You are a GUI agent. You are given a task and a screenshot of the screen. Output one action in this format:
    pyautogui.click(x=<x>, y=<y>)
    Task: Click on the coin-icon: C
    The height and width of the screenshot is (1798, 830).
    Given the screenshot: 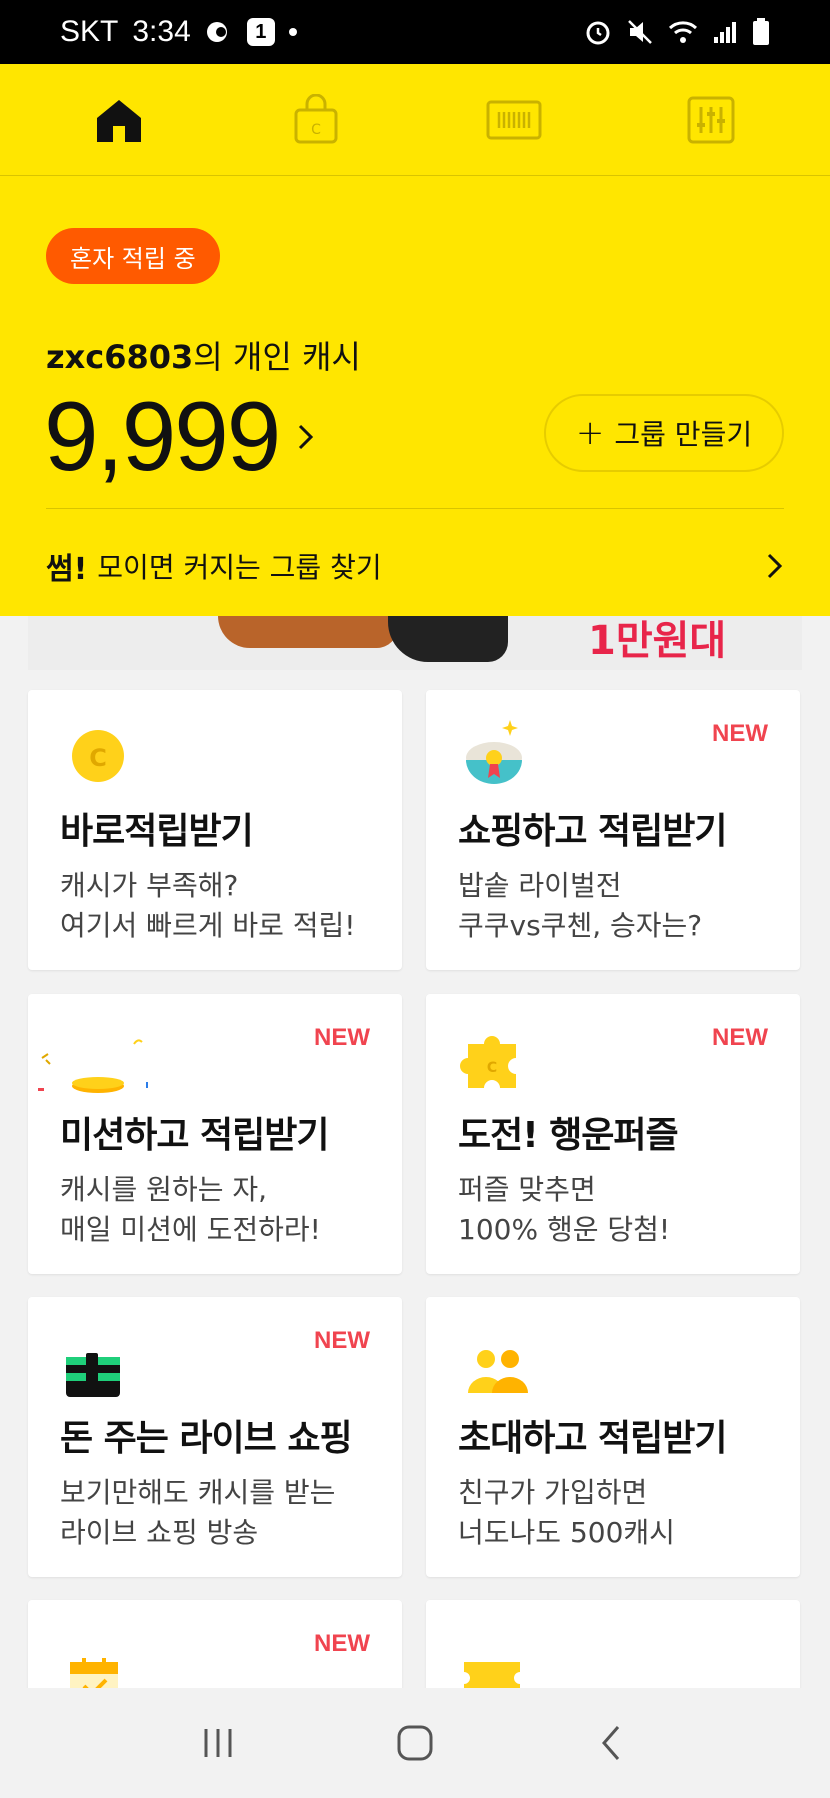 What is the action you would take?
    pyautogui.click(x=98, y=756)
    